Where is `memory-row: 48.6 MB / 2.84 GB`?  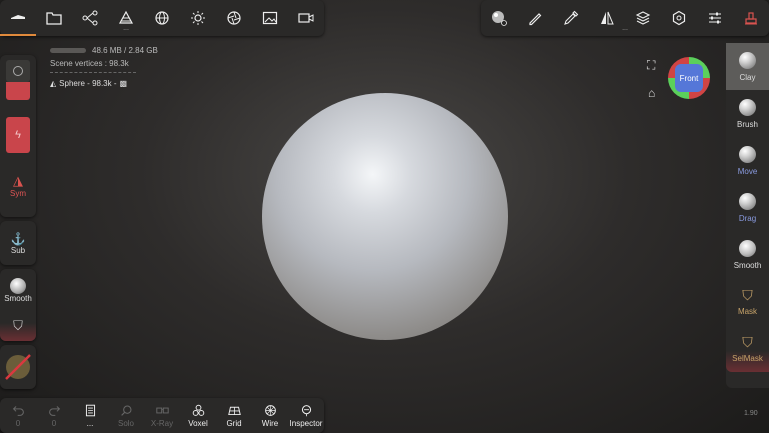
memory-row: 48.6 MB / 2.84 GB is located at coordinates (104, 50).